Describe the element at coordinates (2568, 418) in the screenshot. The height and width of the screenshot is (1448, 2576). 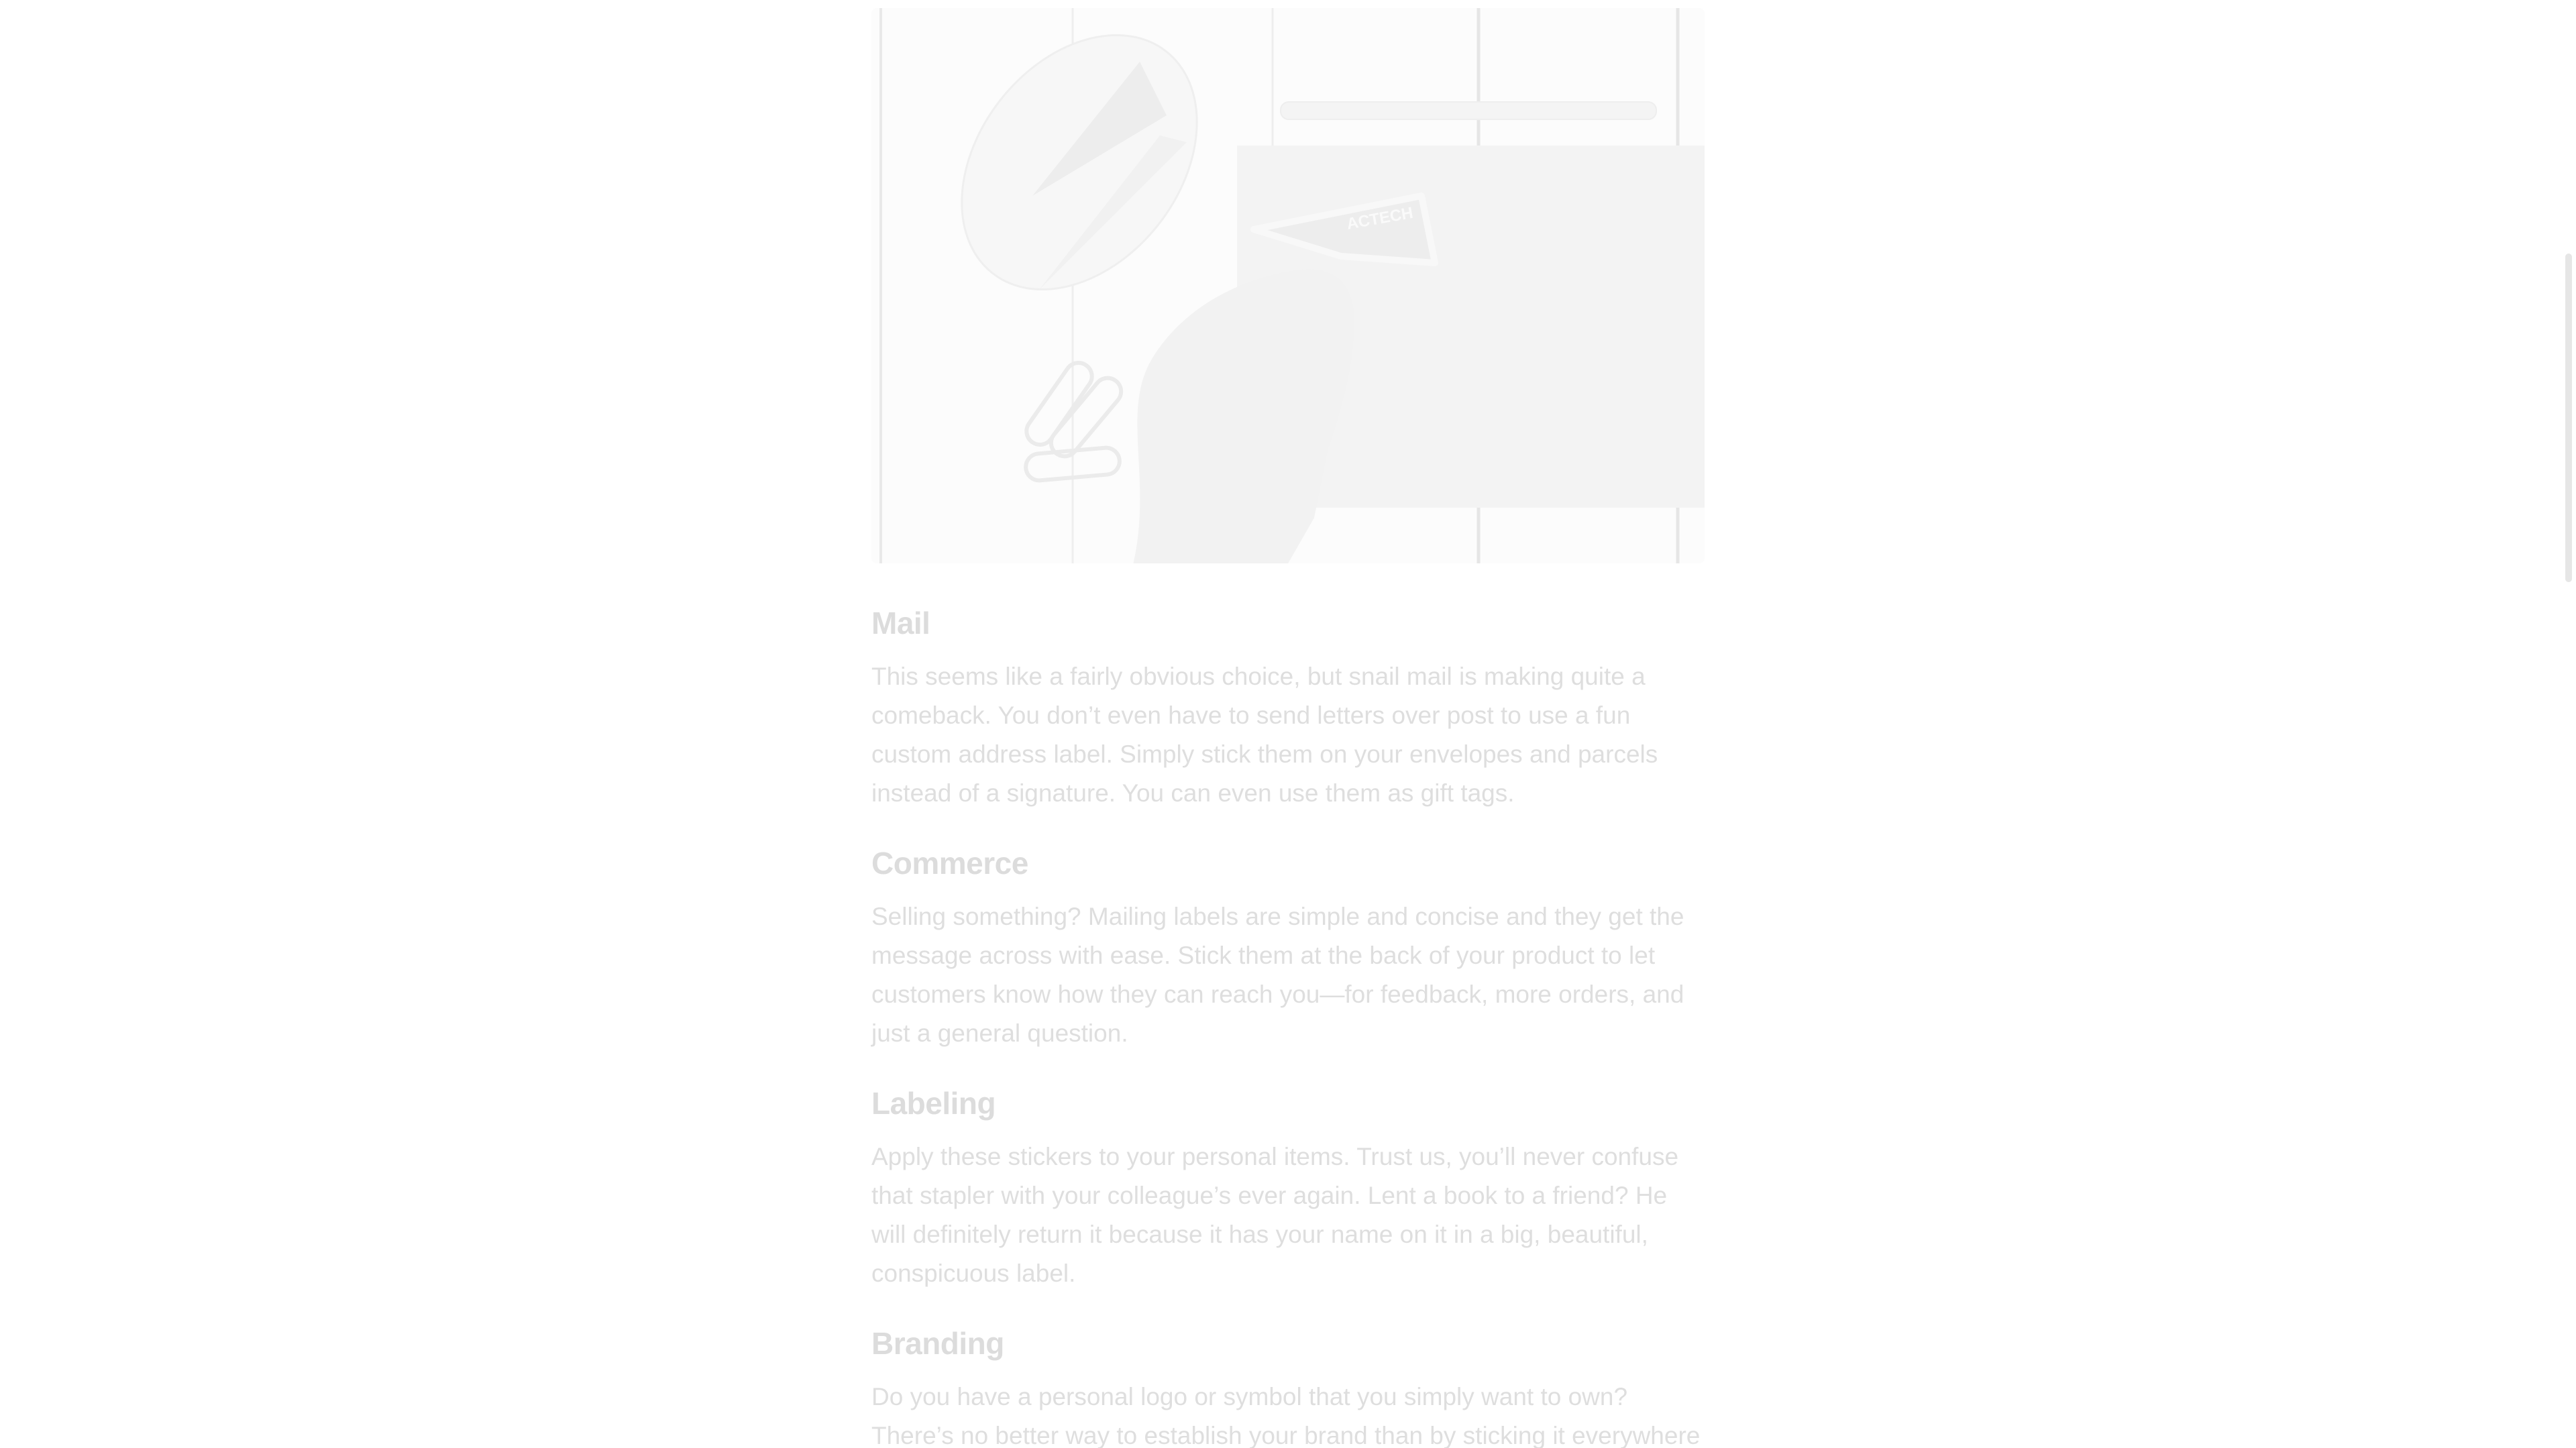
I see `scrollbar-thumb` at that location.